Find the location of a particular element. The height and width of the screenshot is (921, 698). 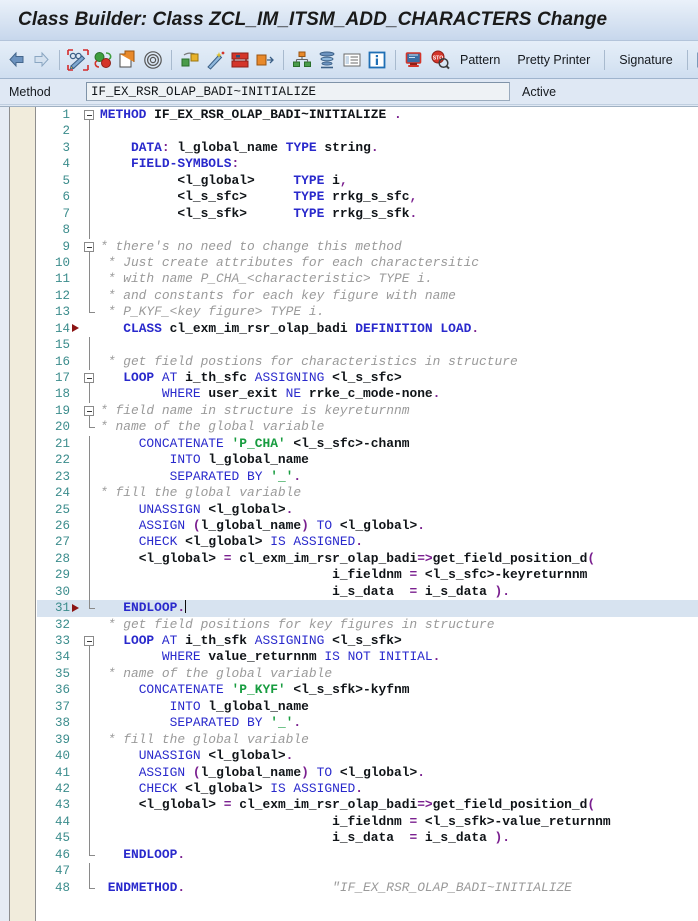

code-line: 3 DATA: l_global_name TYPE string. is located at coordinates (367, 148).